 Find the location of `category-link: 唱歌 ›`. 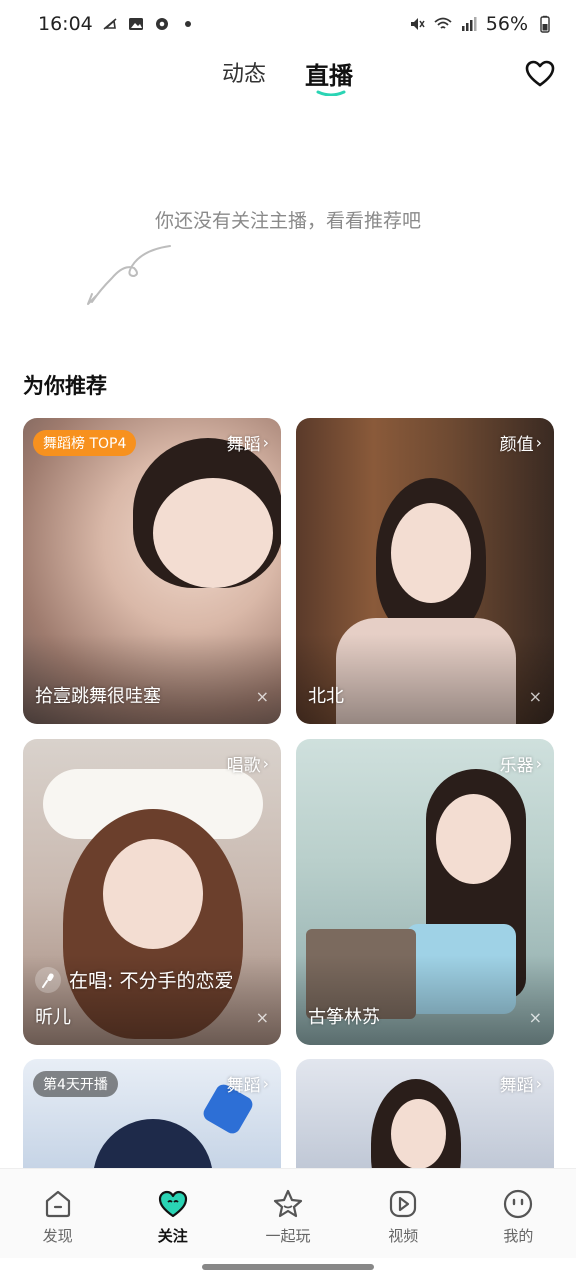

category-link: 唱歌 › is located at coordinates (248, 763).